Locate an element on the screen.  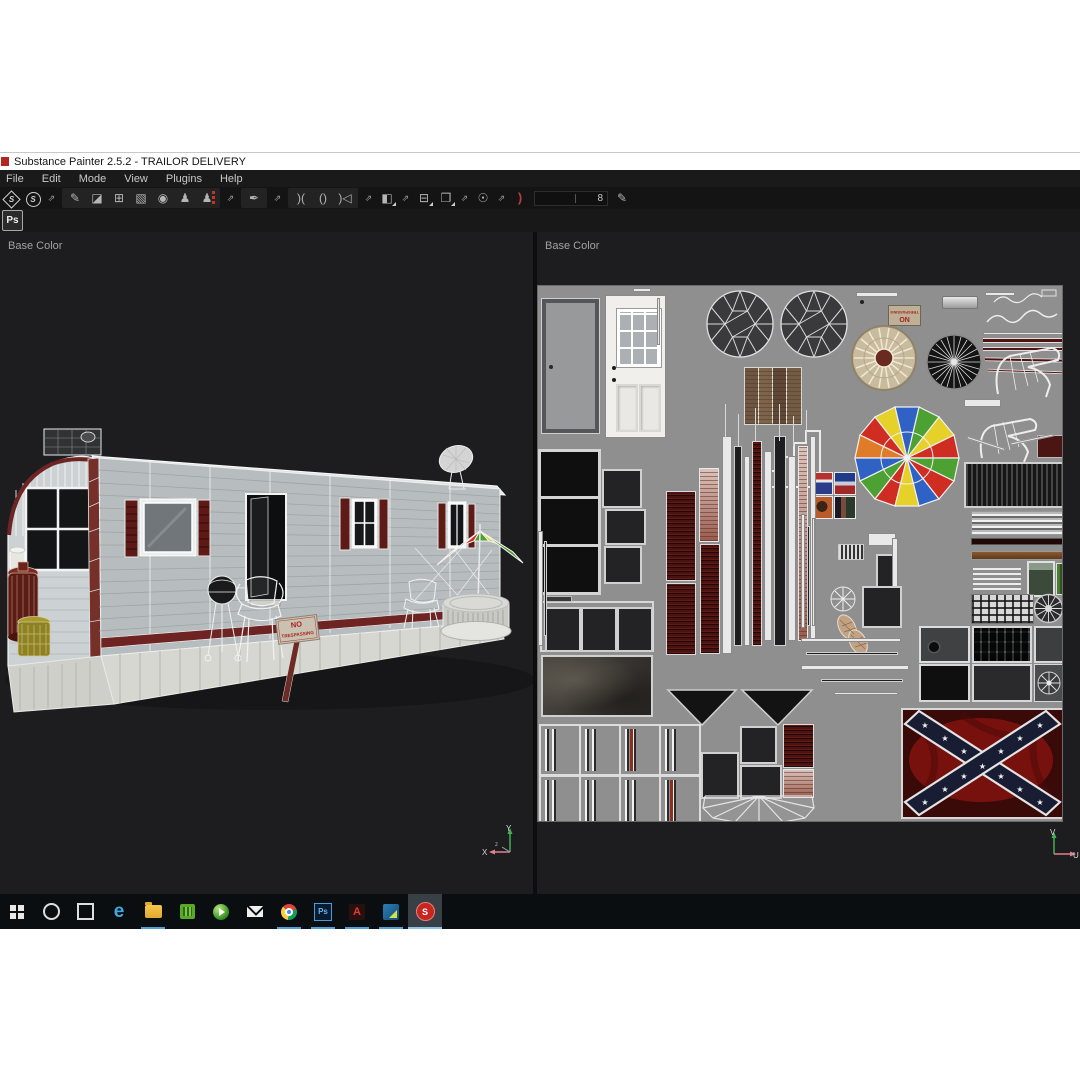
clone-source-tool-icon: ♟ is located at coordinates (207, 198).